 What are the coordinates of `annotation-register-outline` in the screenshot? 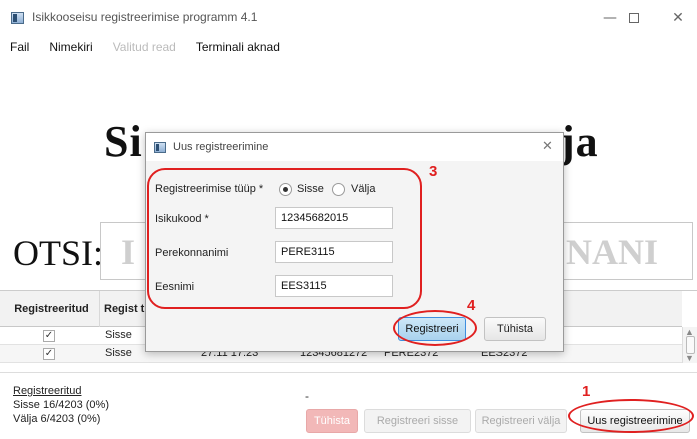 It's located at (435, 328).